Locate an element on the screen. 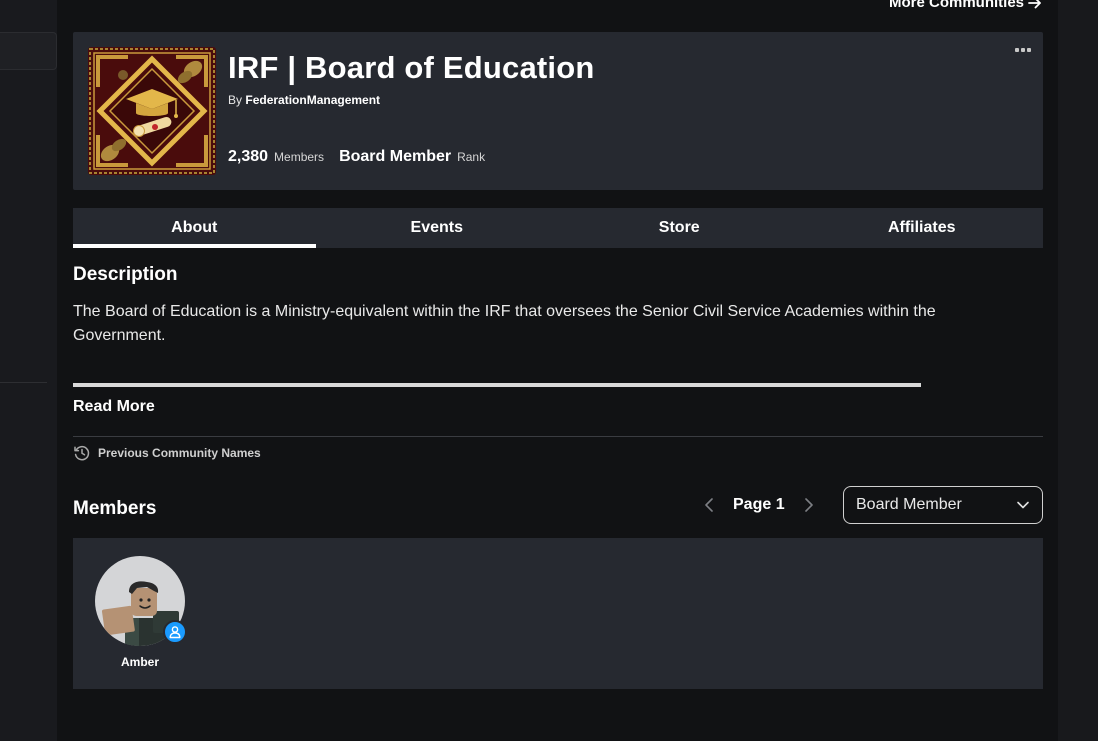 This screenshot has width=1098, height=741. page-label: Page 1 is located at coordinates (759, 504).